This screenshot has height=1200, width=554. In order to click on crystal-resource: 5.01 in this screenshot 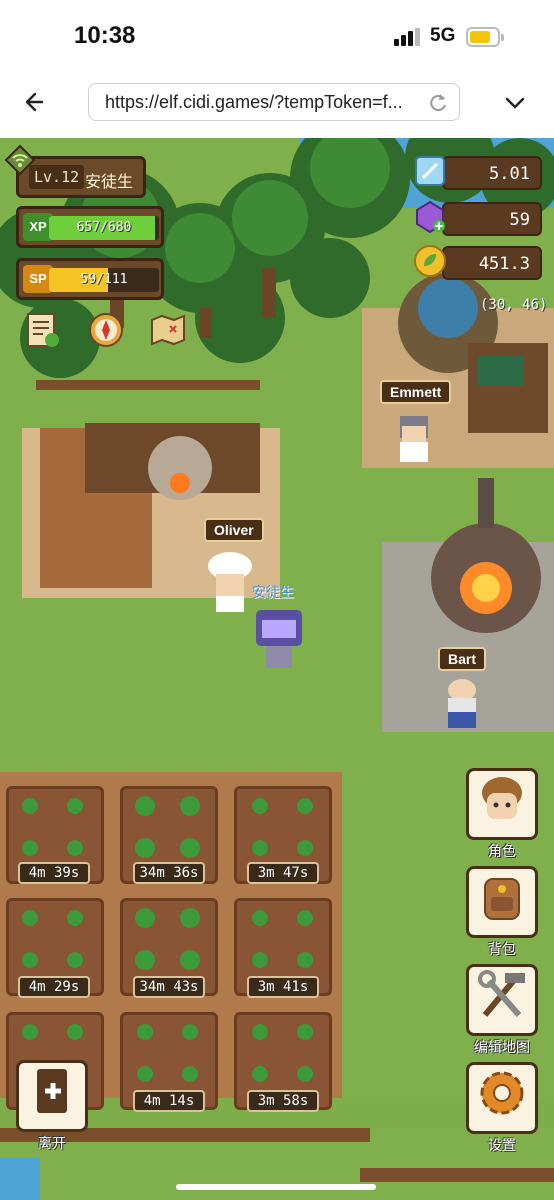, I will do `click(492, 173)`.